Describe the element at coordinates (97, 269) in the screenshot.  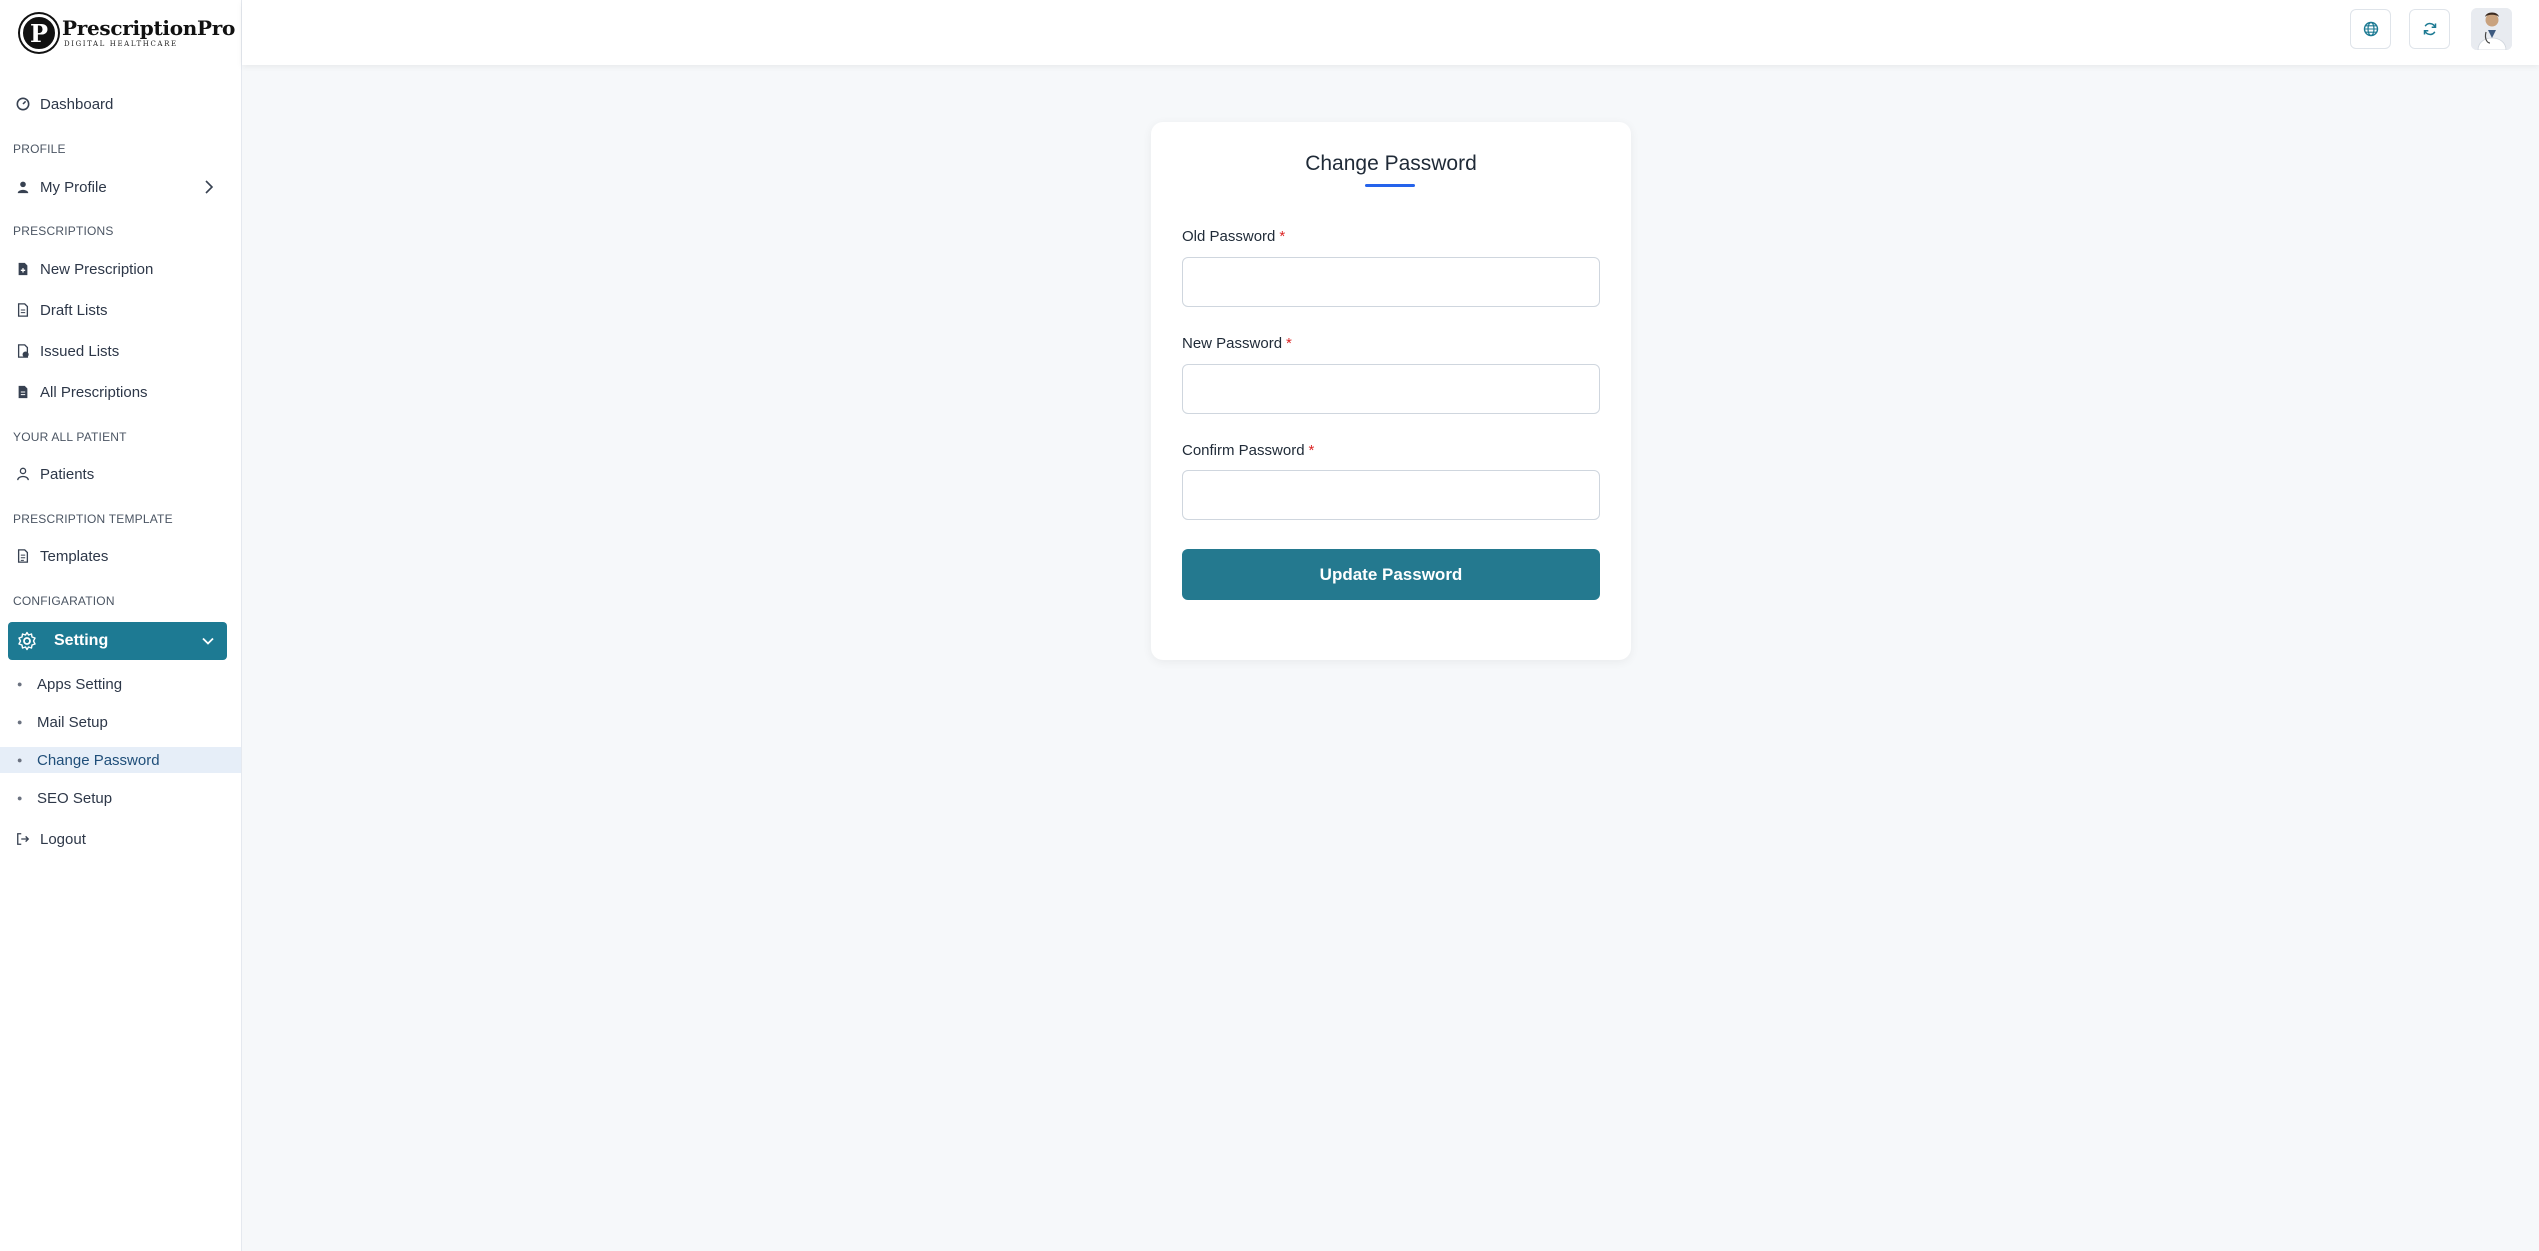
I see `sidebar-item-label: New Prescription` at that location.